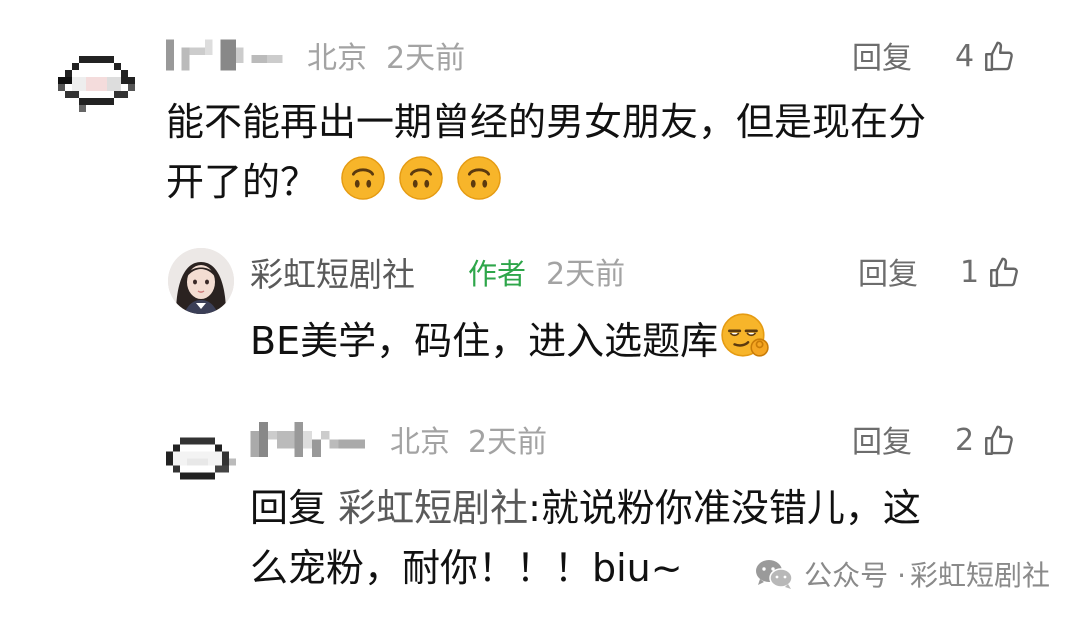  I want to click on comment-text-continued: 么宠粉，耐你！！！biu~, so click(466, 568).